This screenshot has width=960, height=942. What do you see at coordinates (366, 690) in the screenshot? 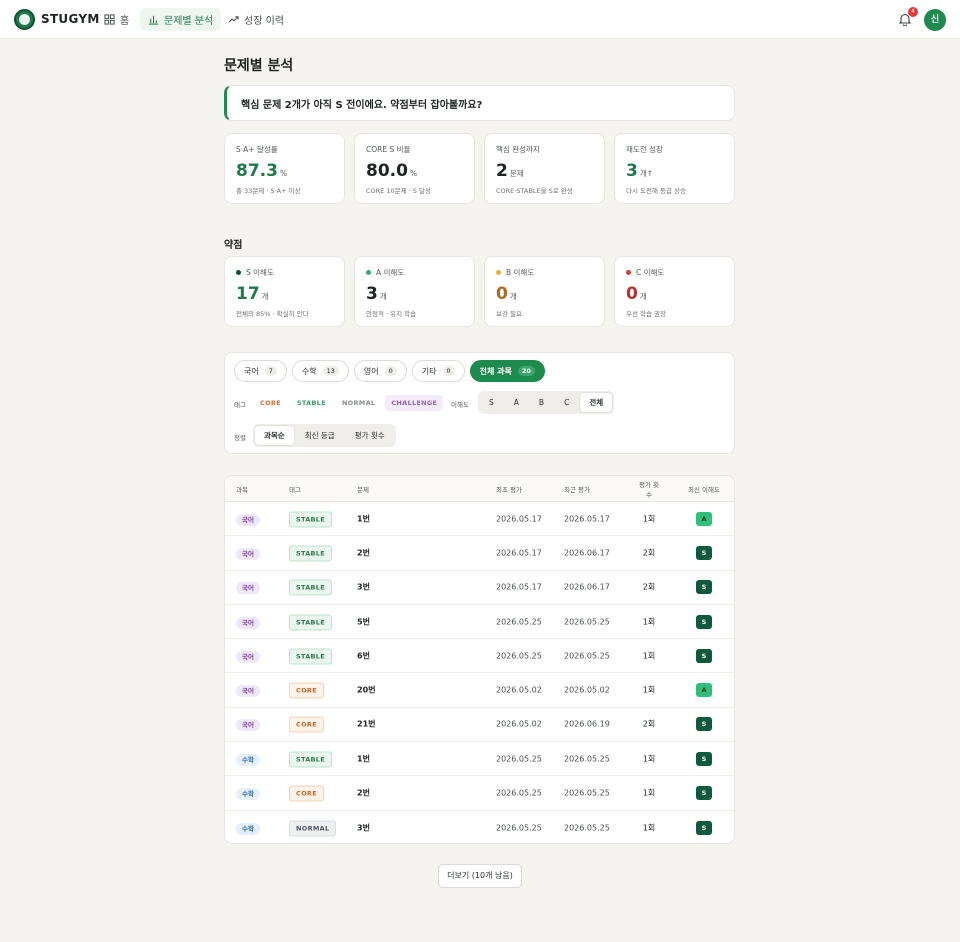
I see `problem-number: 20번` at bounding box center [366, 690].